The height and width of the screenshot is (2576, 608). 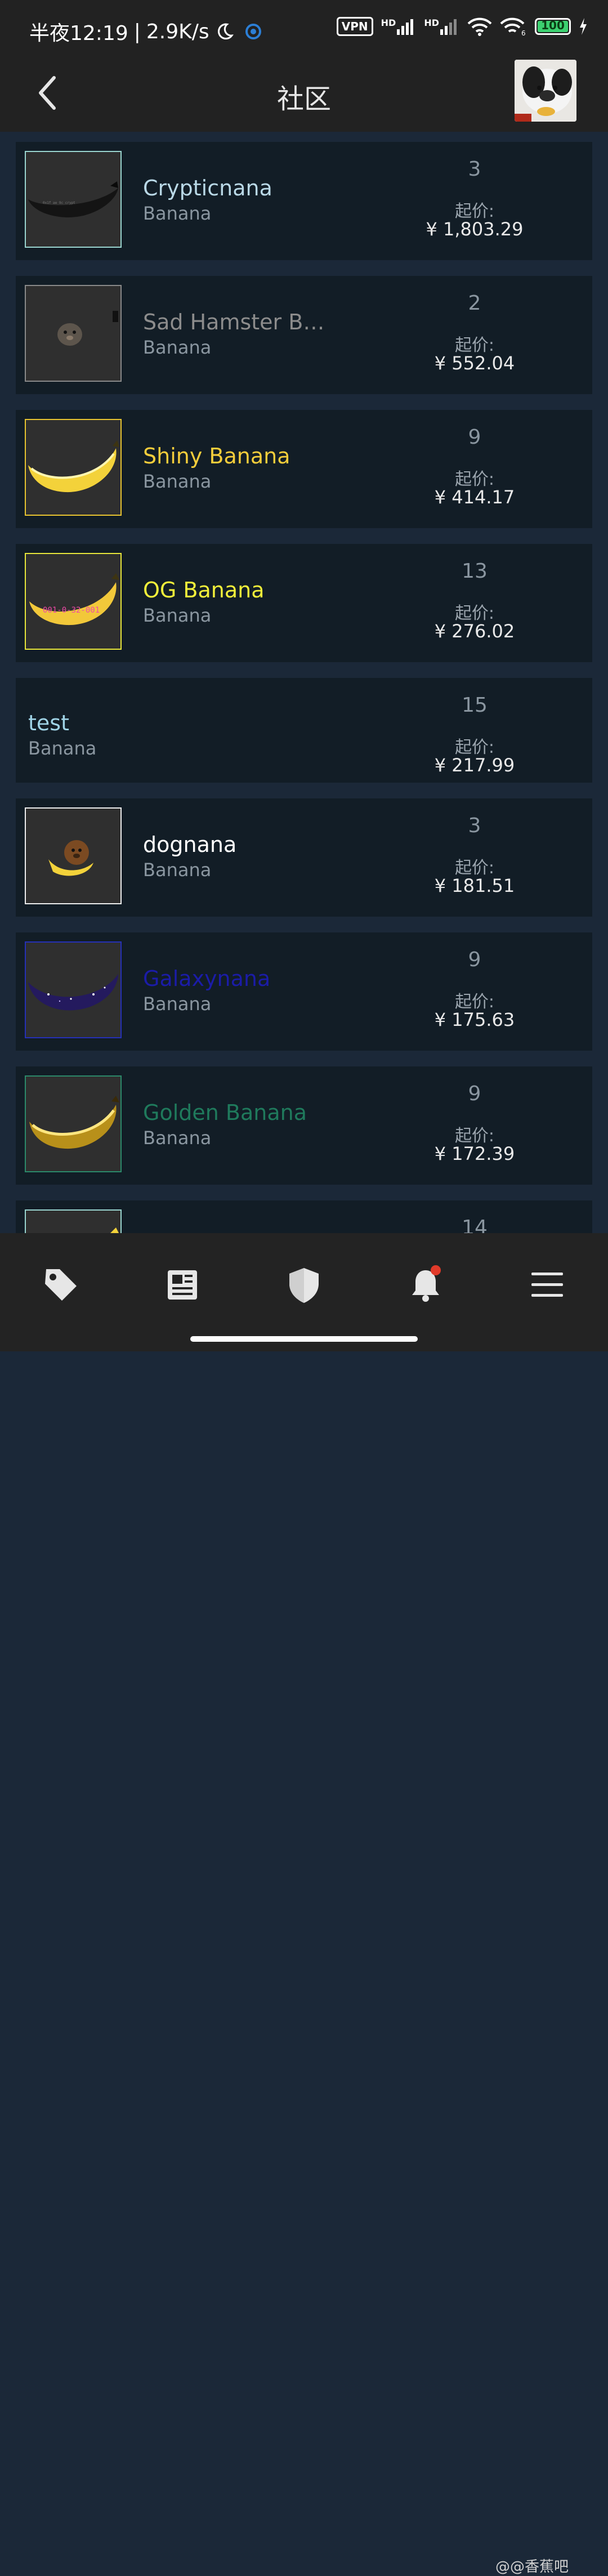 I want to click on news-icon, so click(x=183, y=1285).